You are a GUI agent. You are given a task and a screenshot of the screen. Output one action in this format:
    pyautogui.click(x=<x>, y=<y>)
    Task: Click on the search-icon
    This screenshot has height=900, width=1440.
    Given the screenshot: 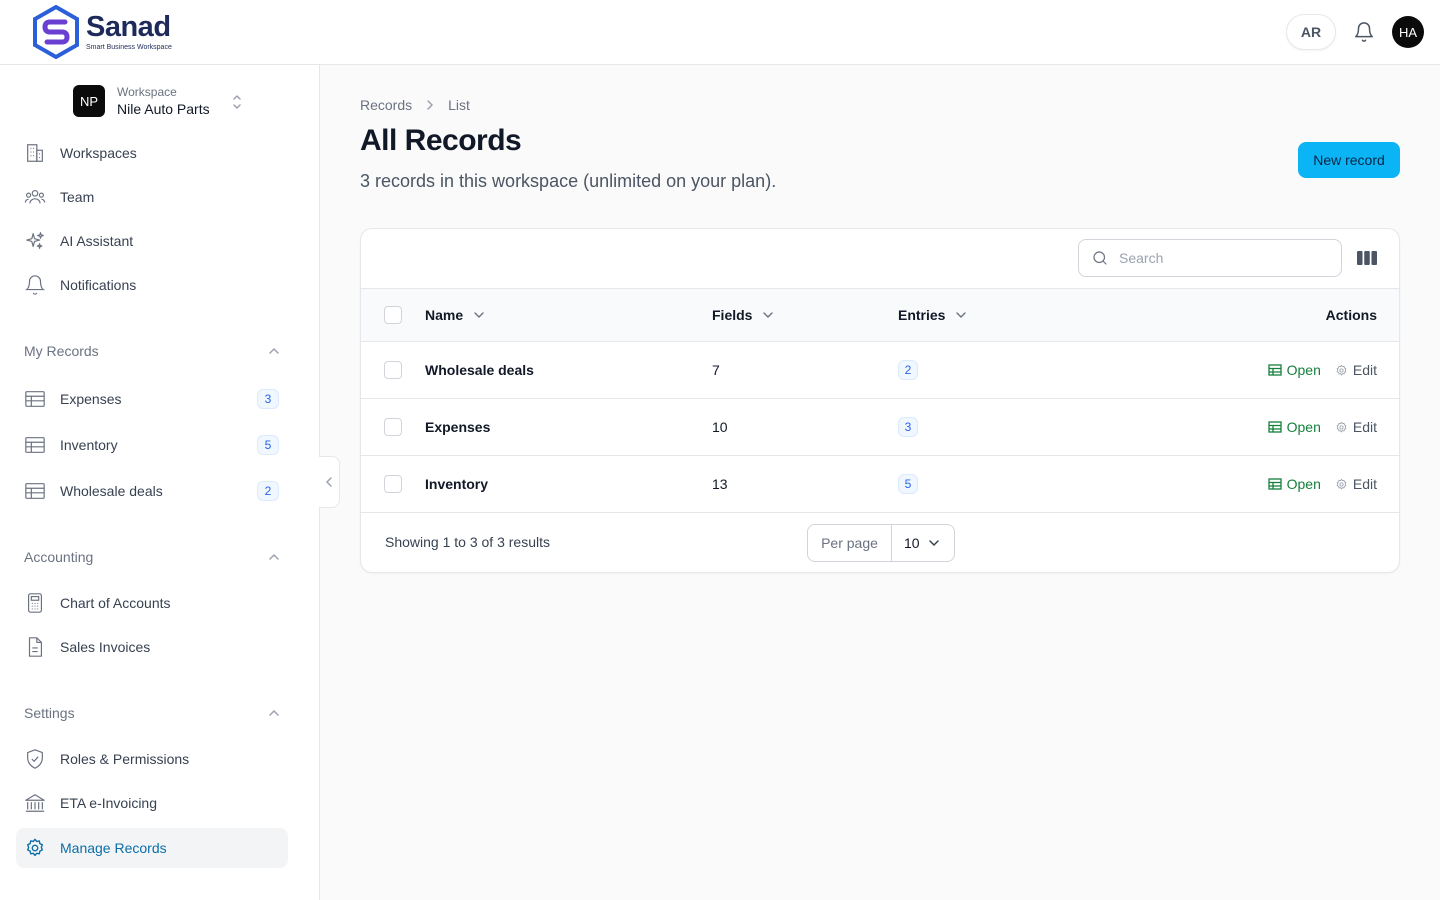 What is the action you would take?
    pyautogui.click(x=1100, y=258)
    